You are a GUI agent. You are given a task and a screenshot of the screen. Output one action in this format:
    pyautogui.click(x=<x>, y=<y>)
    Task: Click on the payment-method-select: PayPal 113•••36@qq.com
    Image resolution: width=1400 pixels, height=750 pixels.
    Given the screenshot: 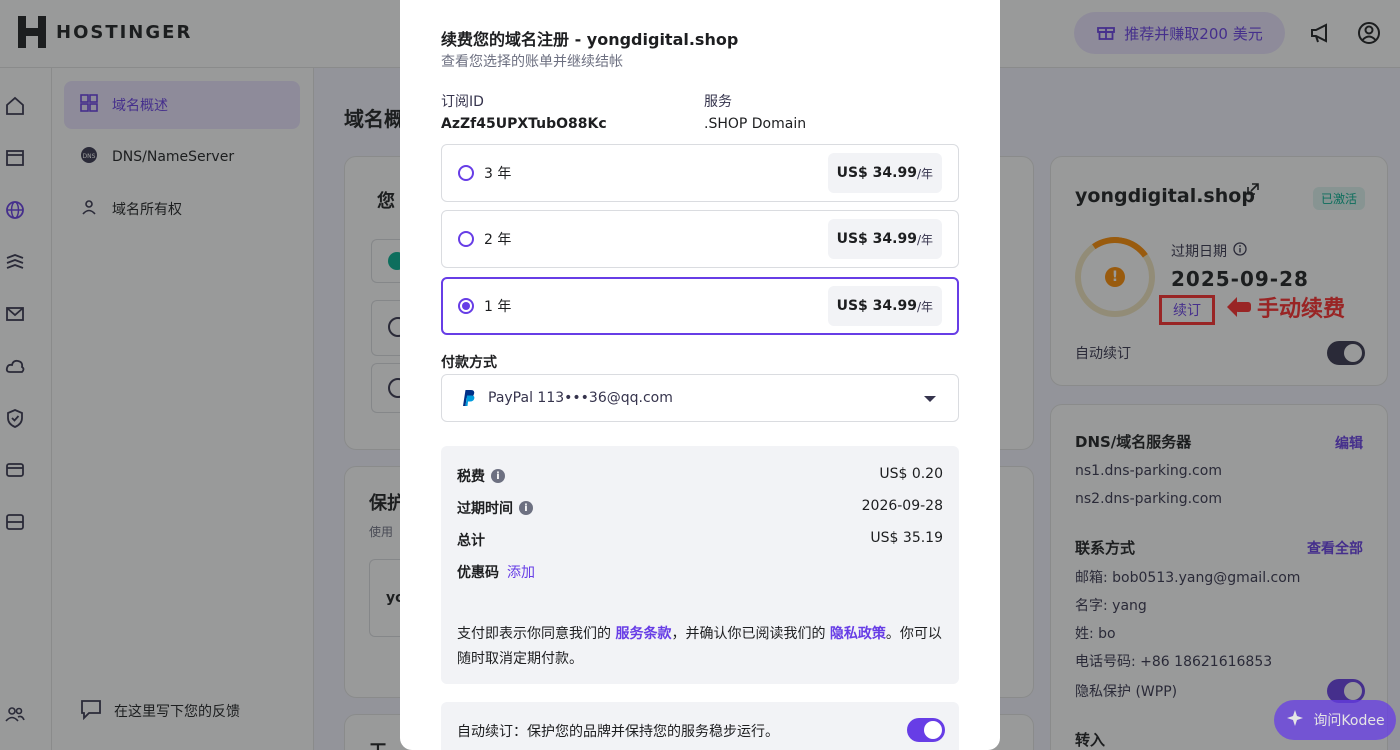 What is the action you would take?
    pyautogui.click(x=700, y=398)
    